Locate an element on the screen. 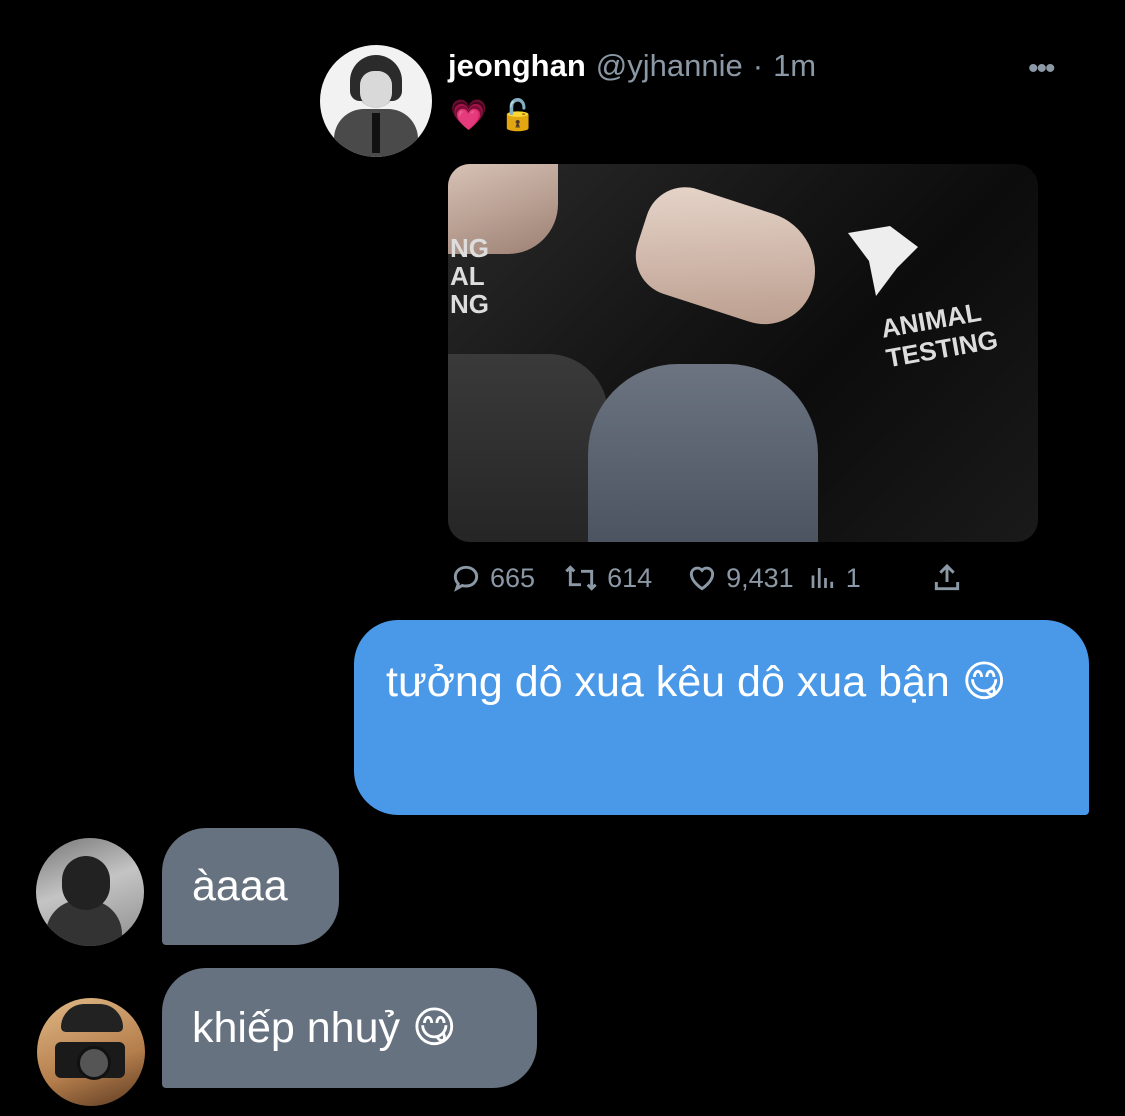  retweet-icon is located at coordinates (581, 578).